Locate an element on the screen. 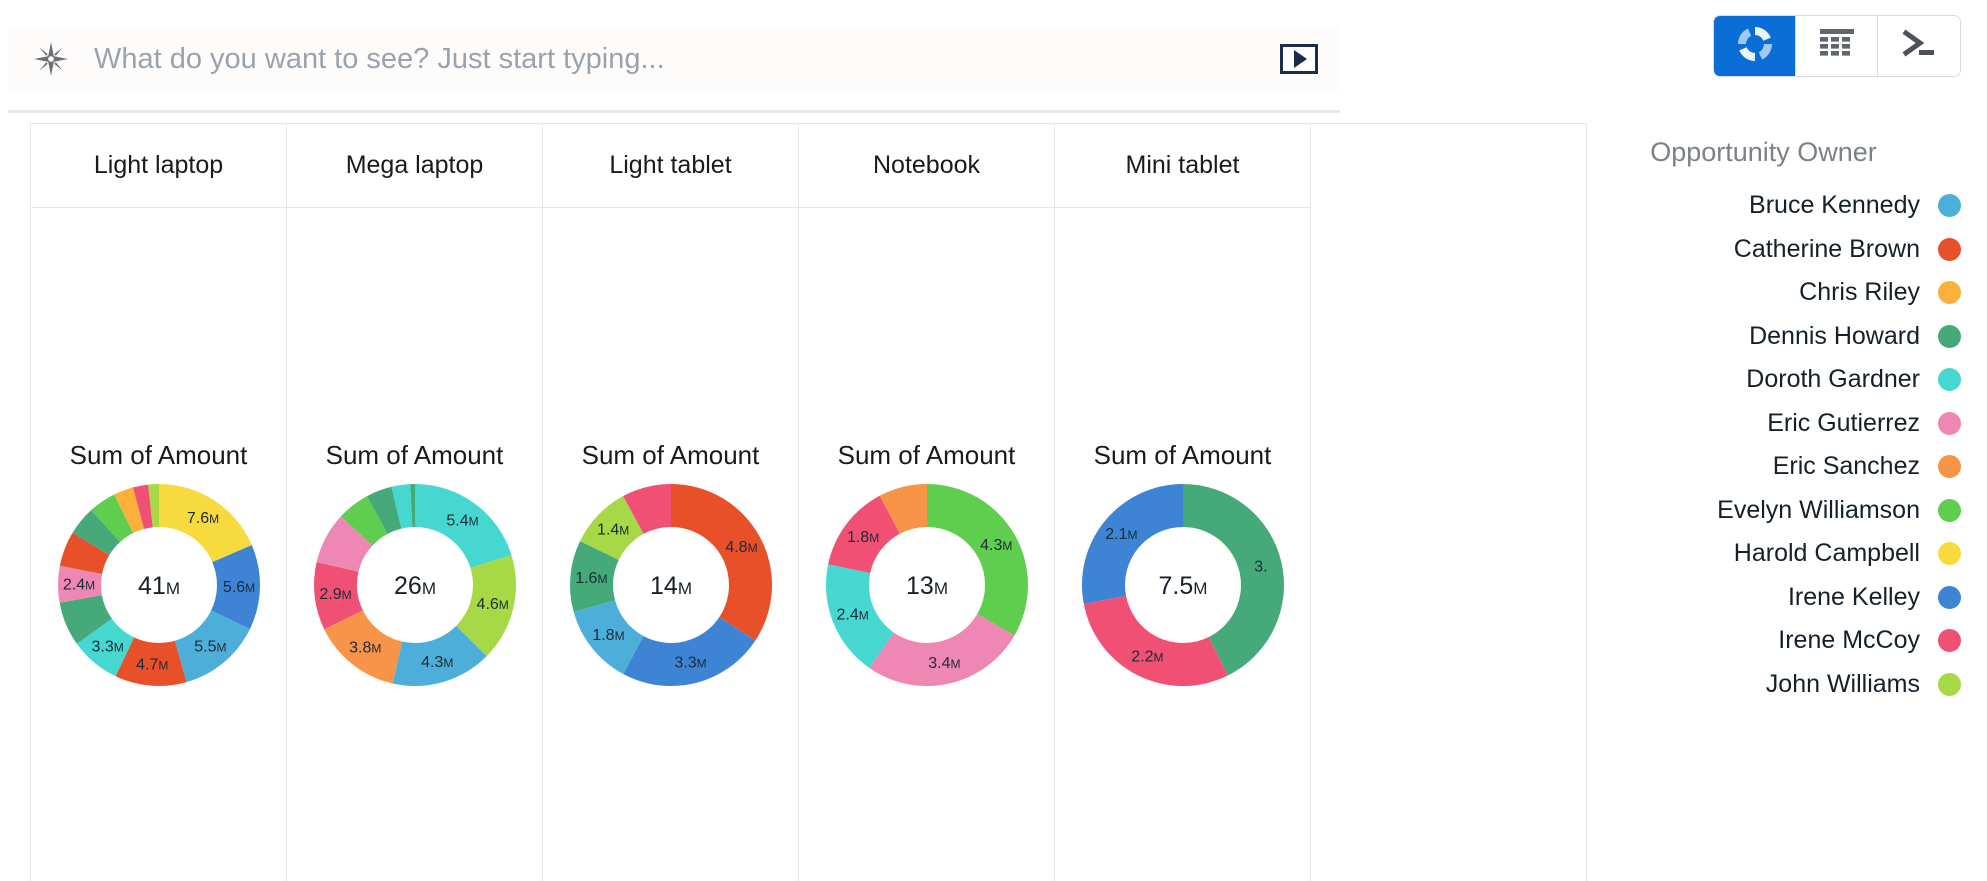 The image size is (1987, 881). donut-chart: 4.3M 3.4M 2.4M 1.8M 13M is located at coordinates (927, 585).